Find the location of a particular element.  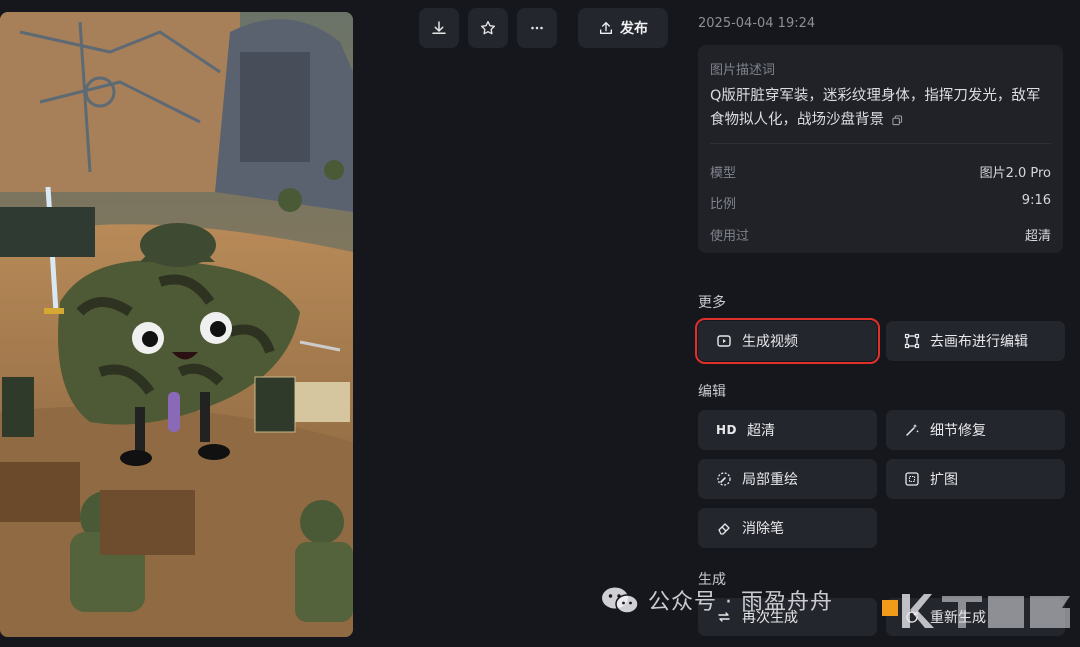

watermark: 公众号 · 雨盈舟舟 is located at coordinates (716, 600).